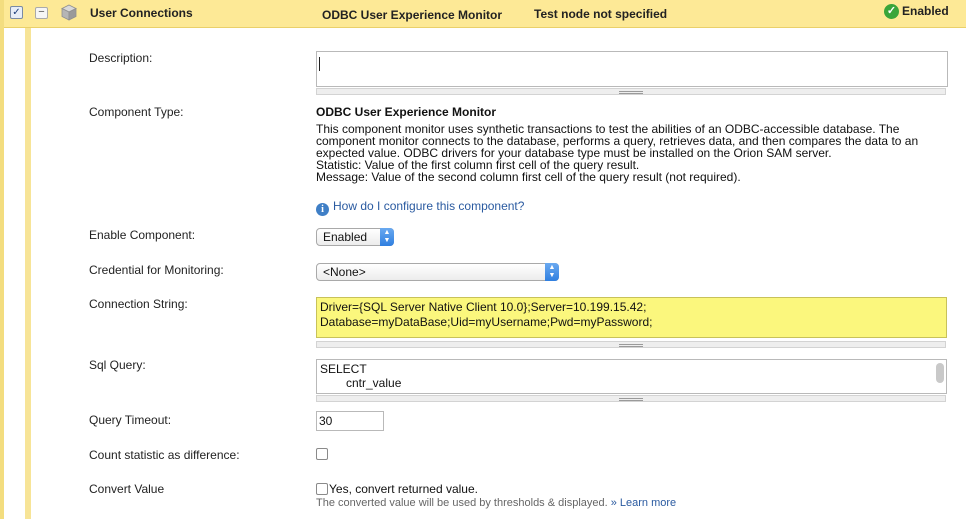  Describe the element at coordinates (891, 12) in the screenshot. I see `check-circle-icon: ✓` at that location.